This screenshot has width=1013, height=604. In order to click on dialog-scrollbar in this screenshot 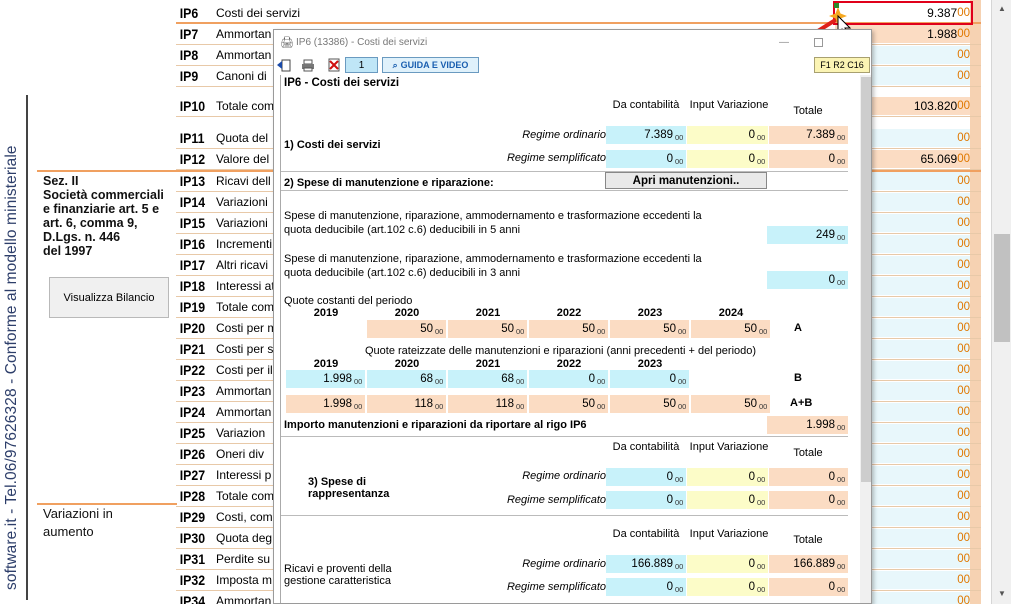, I will do `click(865, 339)`.